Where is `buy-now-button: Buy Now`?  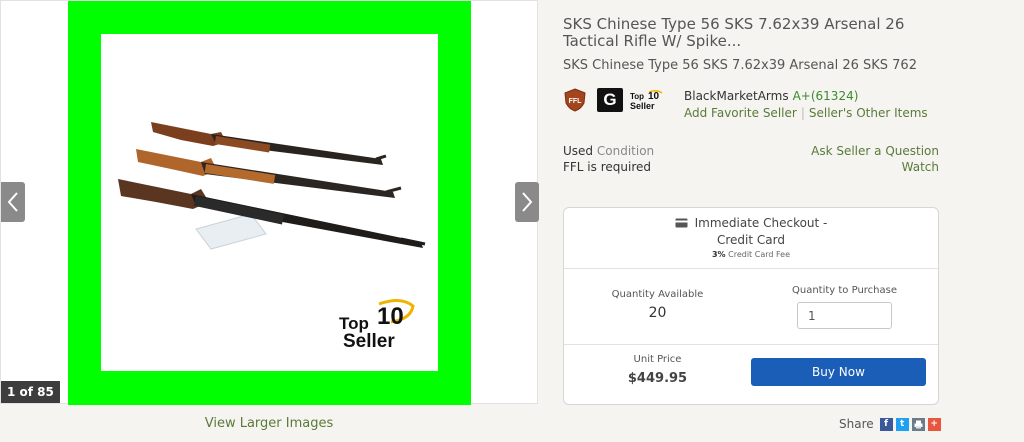 buy-now-button: Buy Now is located at coordinates (838, 372).